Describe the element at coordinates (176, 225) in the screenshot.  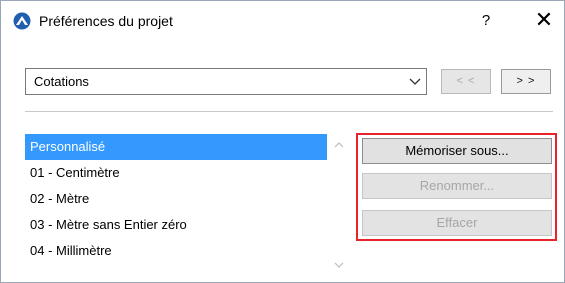
I see `list-item: 03 - Mètre sans Entier zéro` at that location.